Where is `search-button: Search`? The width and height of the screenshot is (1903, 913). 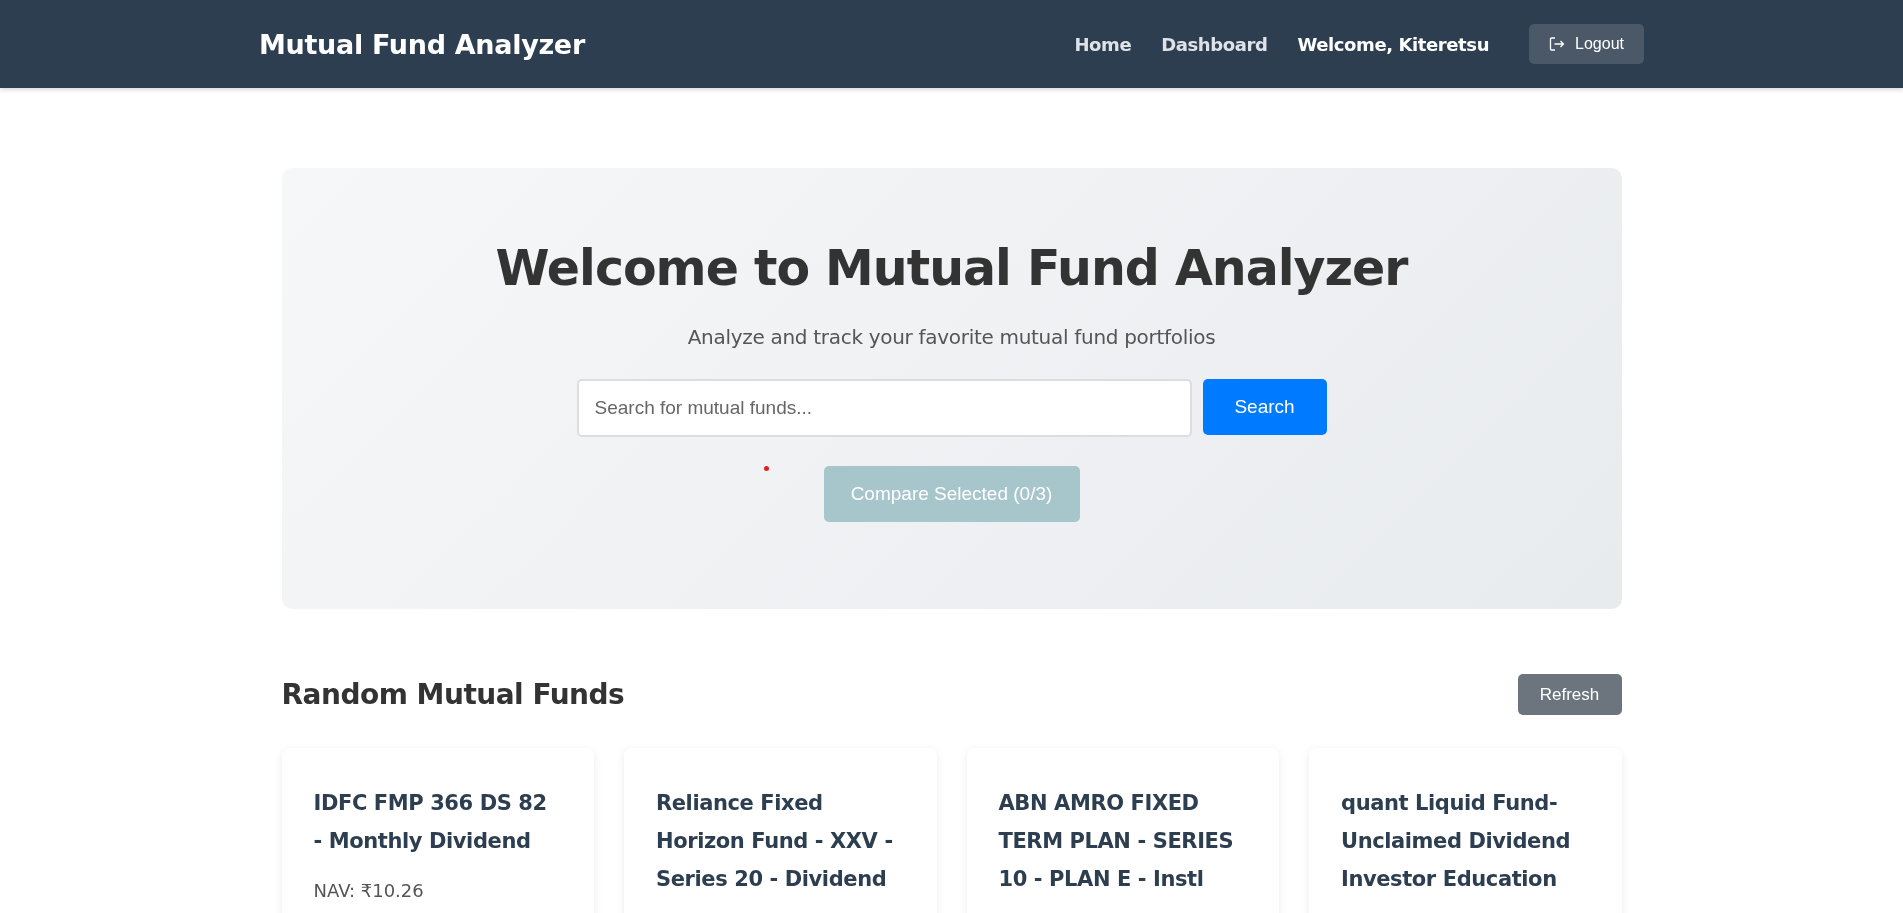
search-button: Search is located at coordinates (1264, 406).